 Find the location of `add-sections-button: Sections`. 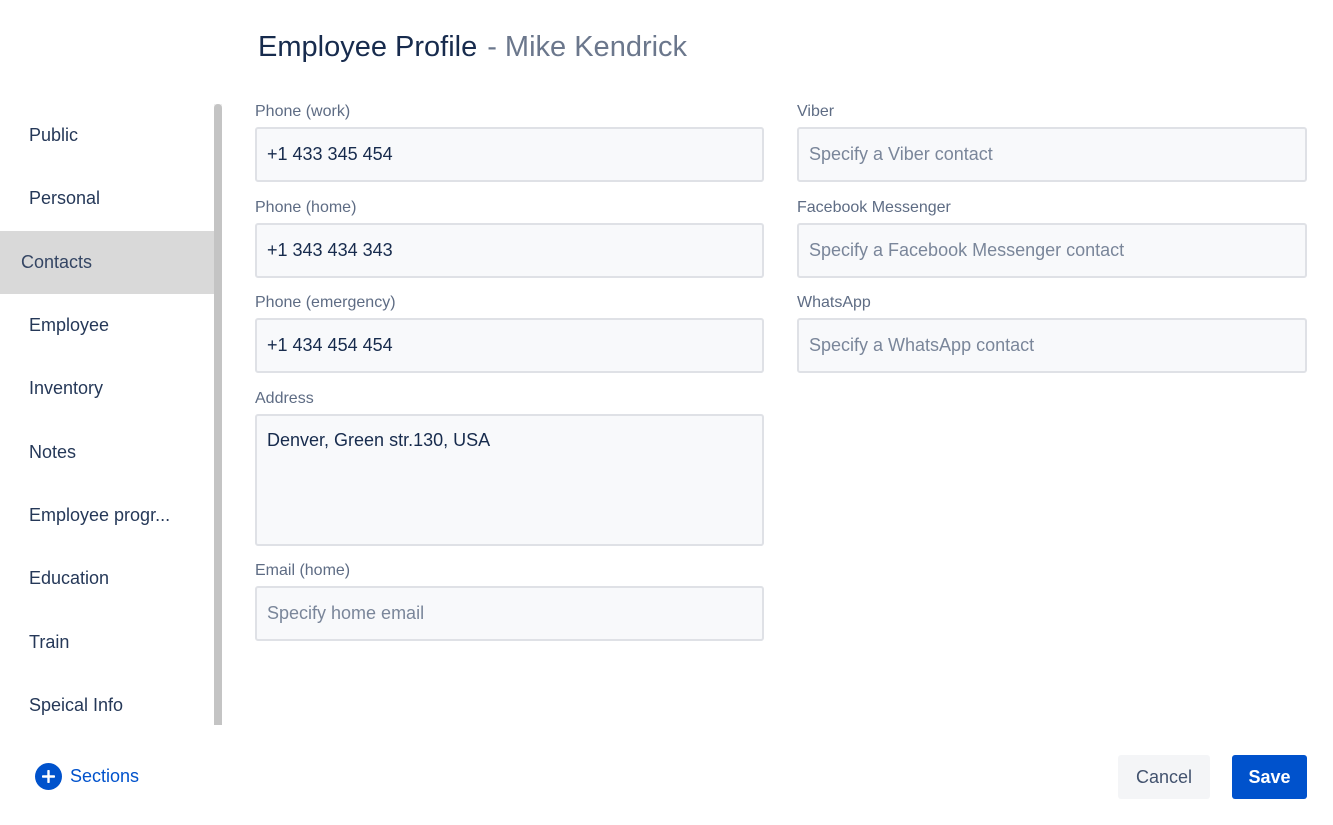

add-sections-button: Sections is located at coordinates (87, 776).